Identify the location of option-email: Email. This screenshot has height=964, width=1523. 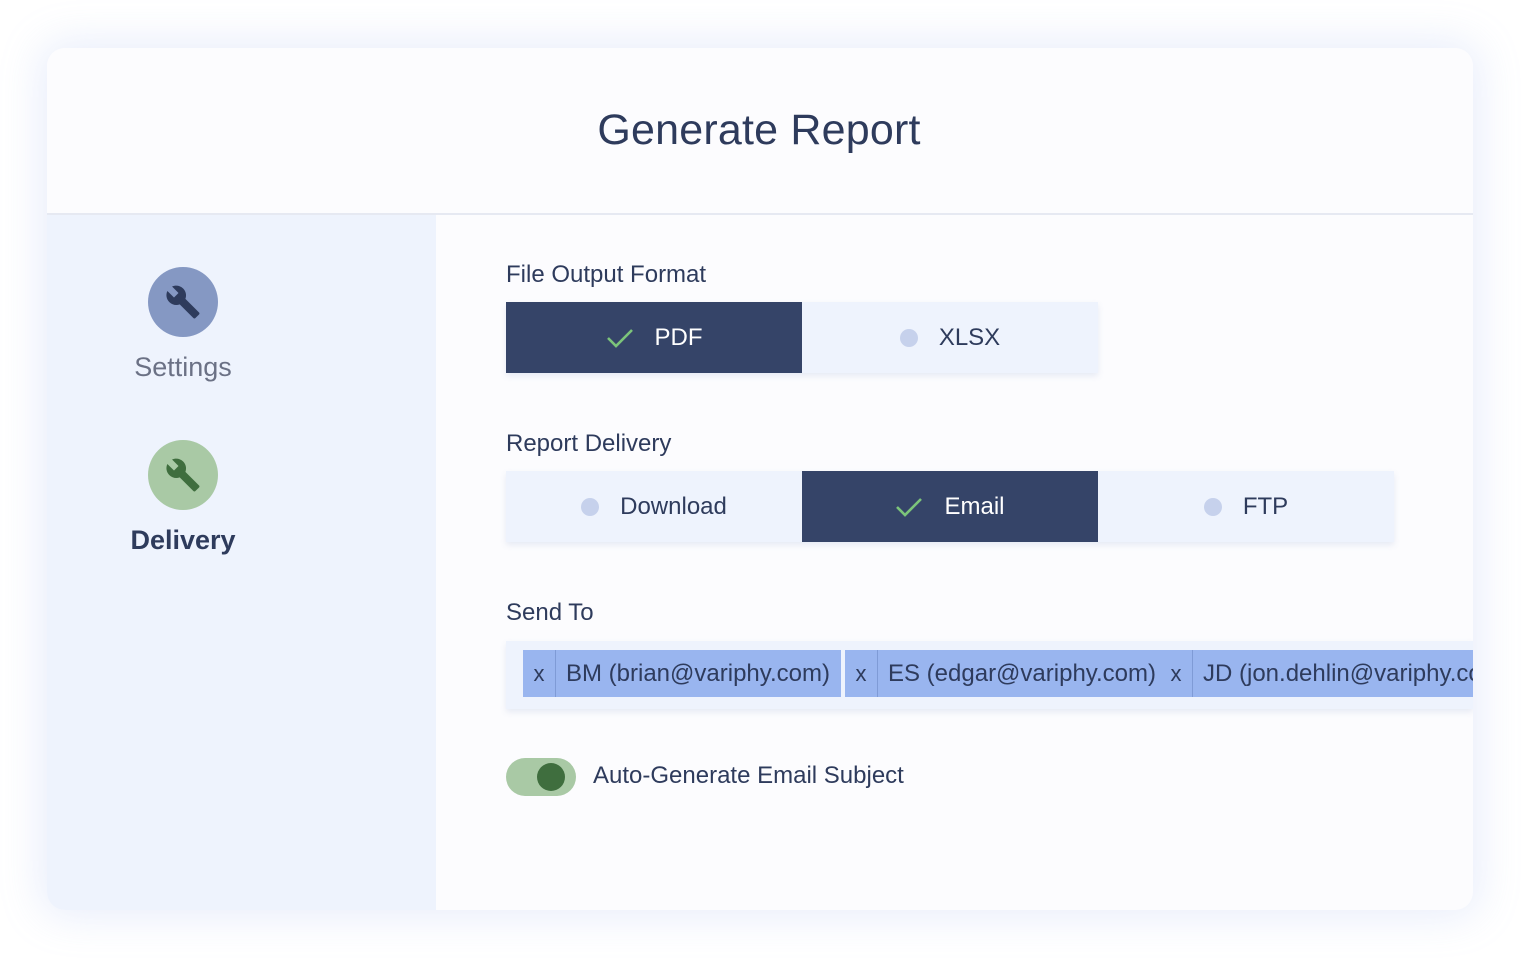
(950, 506).